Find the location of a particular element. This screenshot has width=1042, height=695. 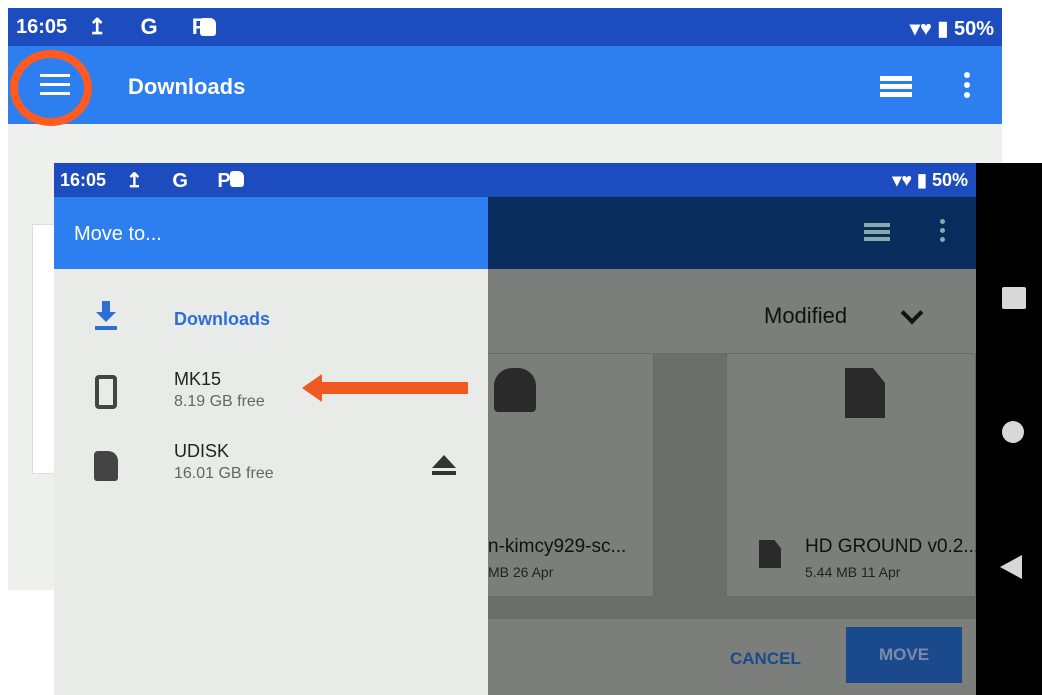

move-button-label: MOVE is located at coordinates (904, 654).